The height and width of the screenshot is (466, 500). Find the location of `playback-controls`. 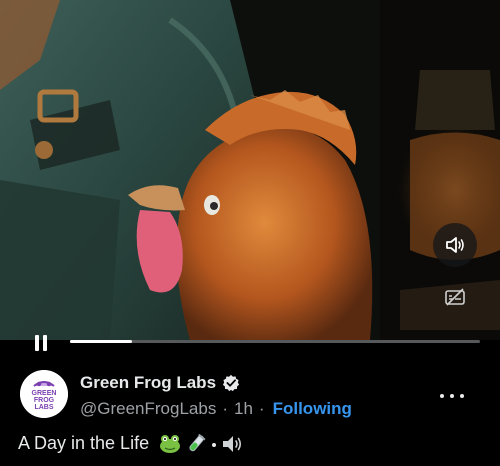

playback-controls is located at coordinates (250, 342).